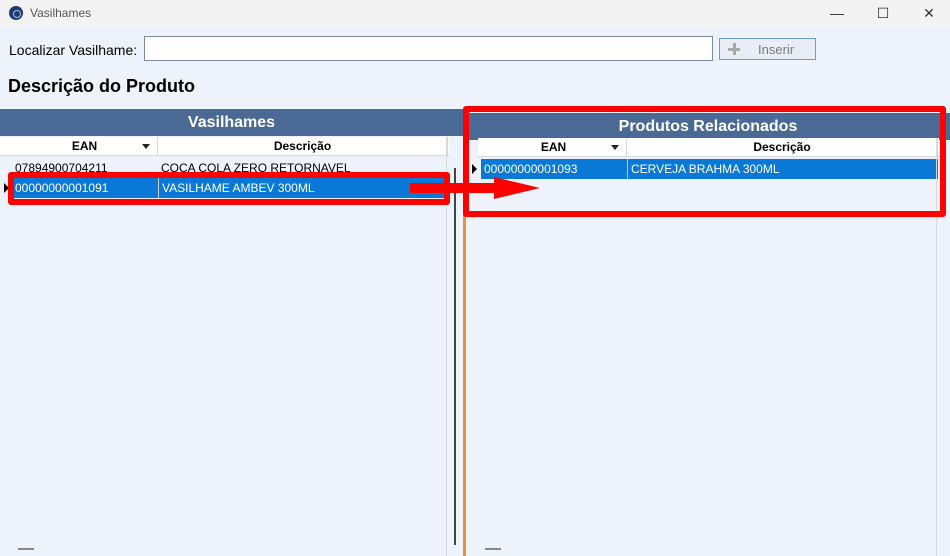  Describe the element at coordinates (303, 146) in the screenshot. I see `column-header-descricao: Descrição` at that location.